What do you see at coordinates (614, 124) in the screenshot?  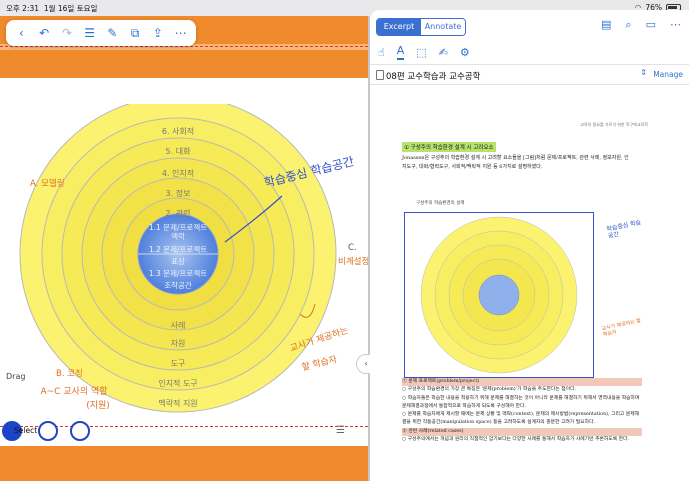 I see `page-running-header: 교육의 필요를 가르기 위한 학구에교육학` at bounding box center [614, 124].